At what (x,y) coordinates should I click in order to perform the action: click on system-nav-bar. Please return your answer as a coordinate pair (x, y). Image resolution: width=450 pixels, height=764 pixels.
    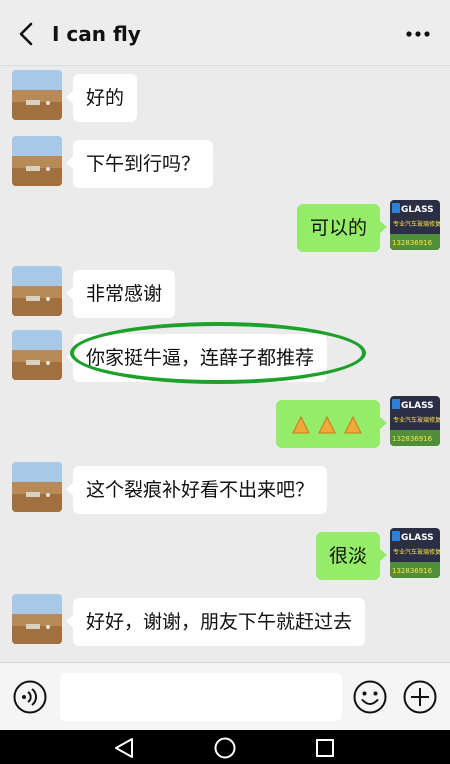
    Looking at the image, I should click on (225, 747).